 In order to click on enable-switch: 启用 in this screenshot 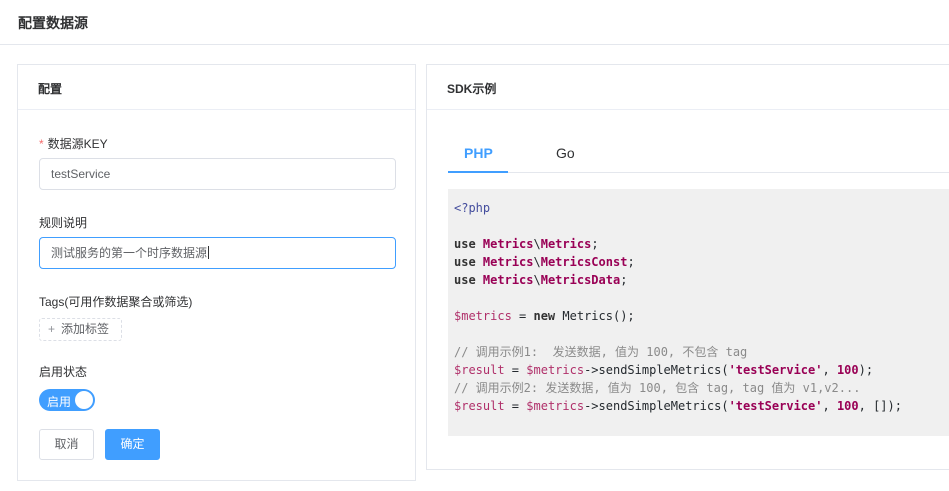, I will do `click(67, 400)`.